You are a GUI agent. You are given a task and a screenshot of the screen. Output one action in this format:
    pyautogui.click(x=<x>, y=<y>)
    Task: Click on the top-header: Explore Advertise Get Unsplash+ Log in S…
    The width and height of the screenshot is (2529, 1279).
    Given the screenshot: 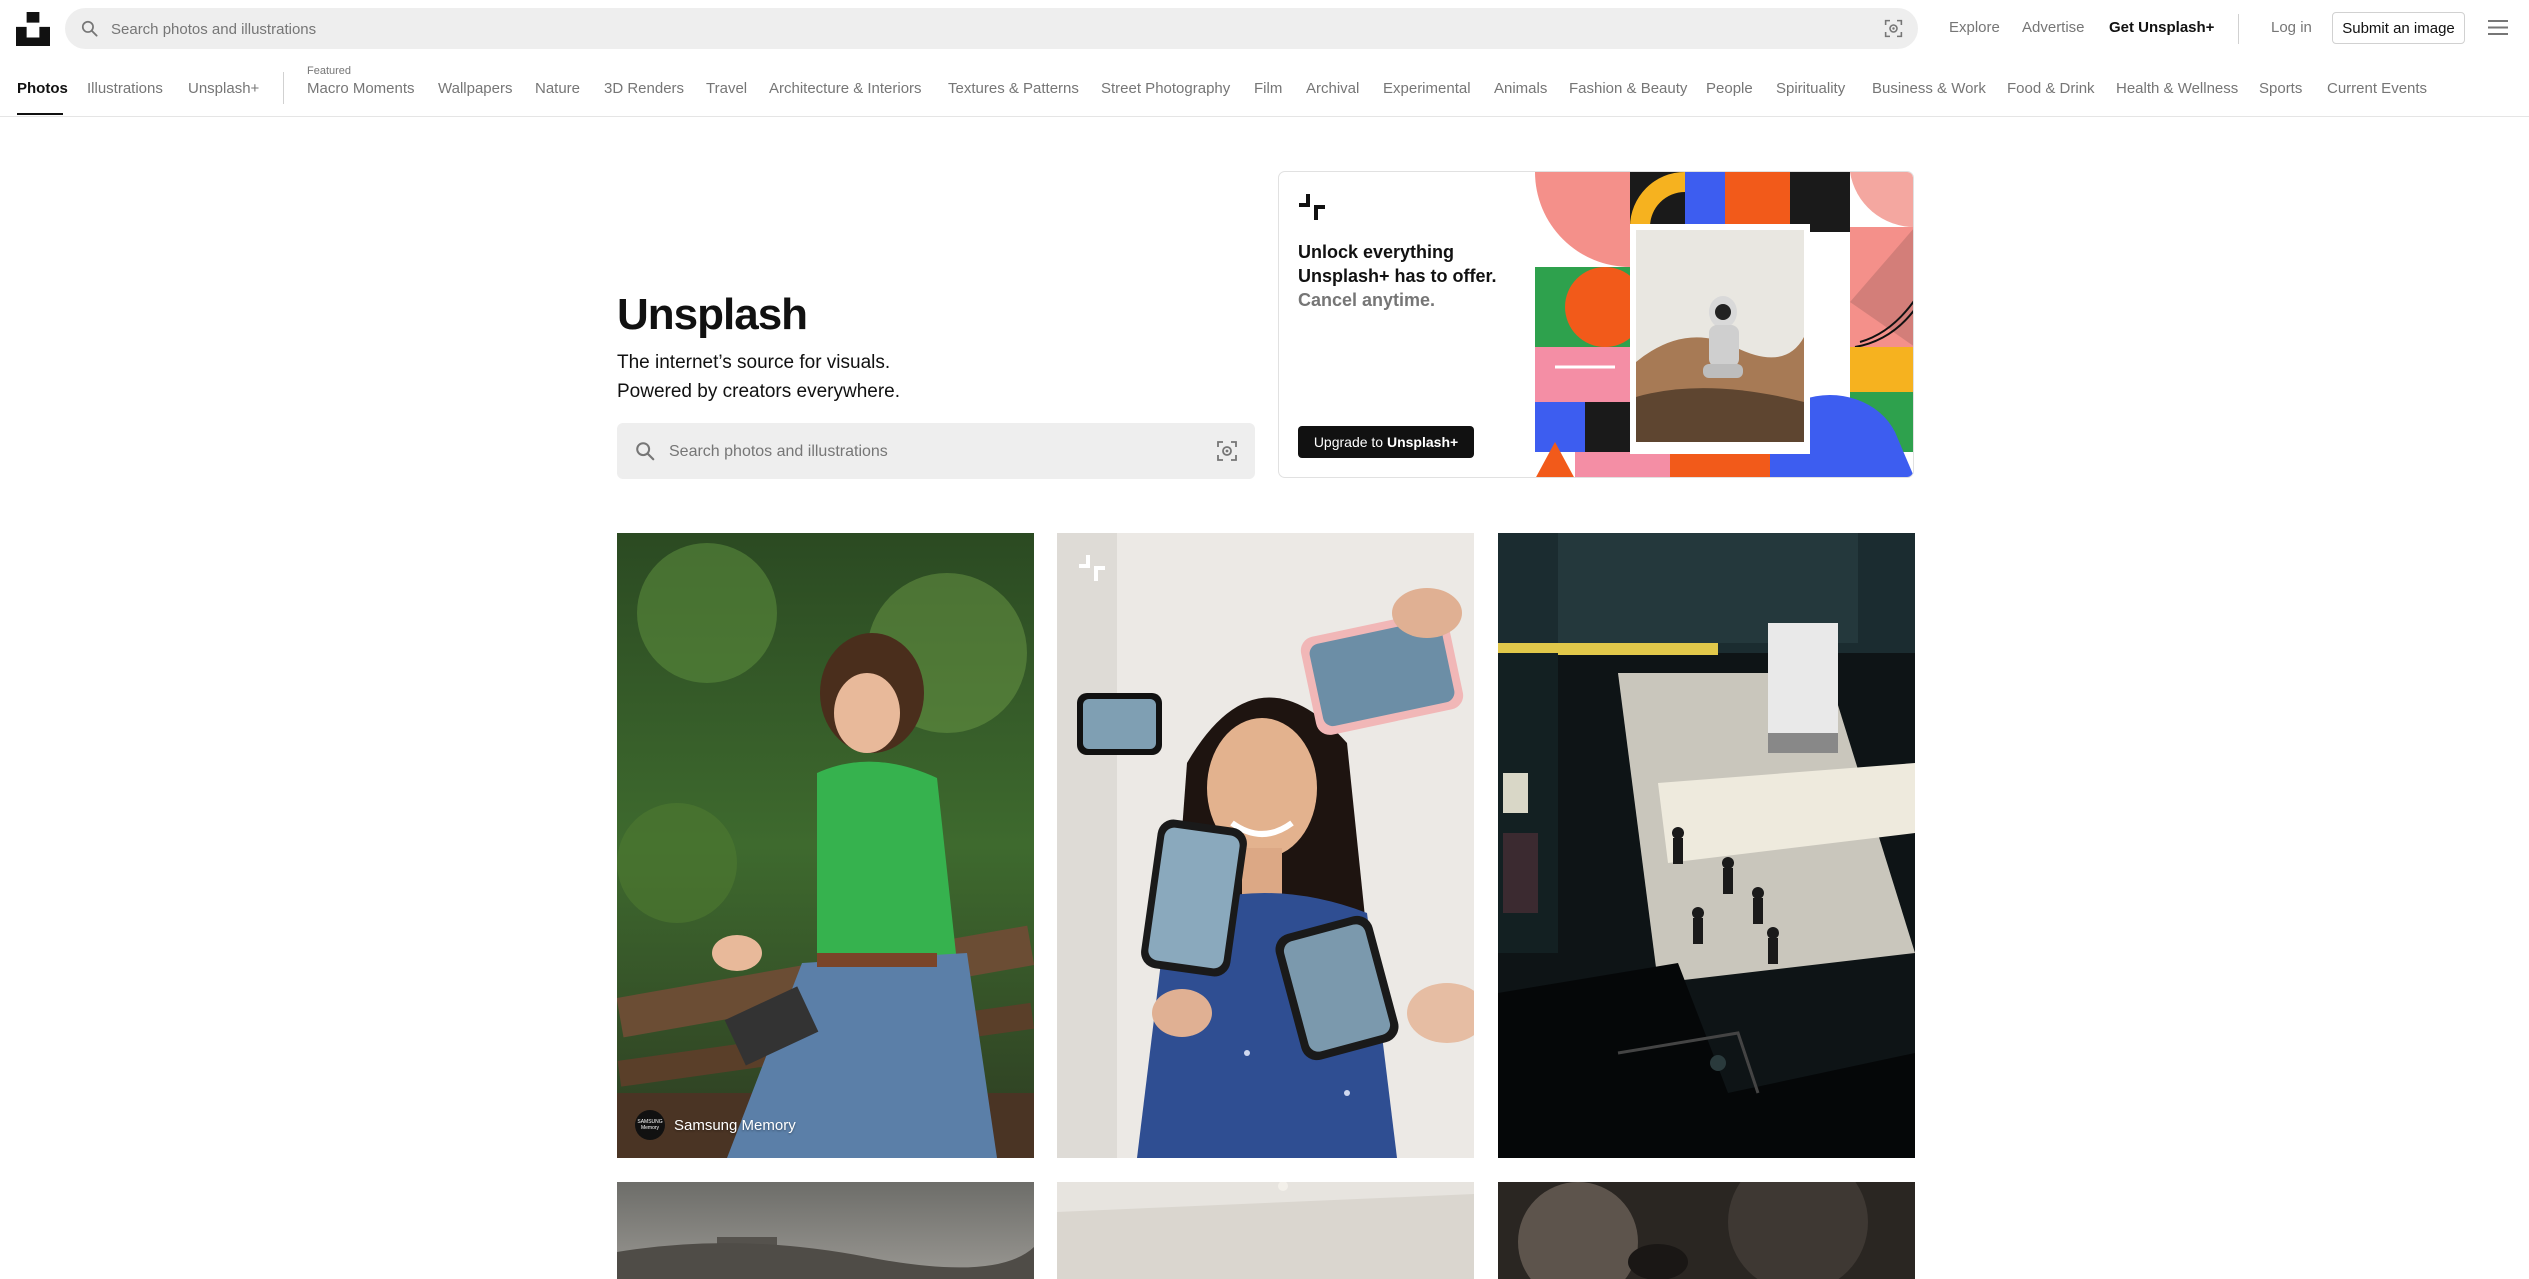 What is the action you would take?
    pyautogui.click(x=1264, y=29)
    